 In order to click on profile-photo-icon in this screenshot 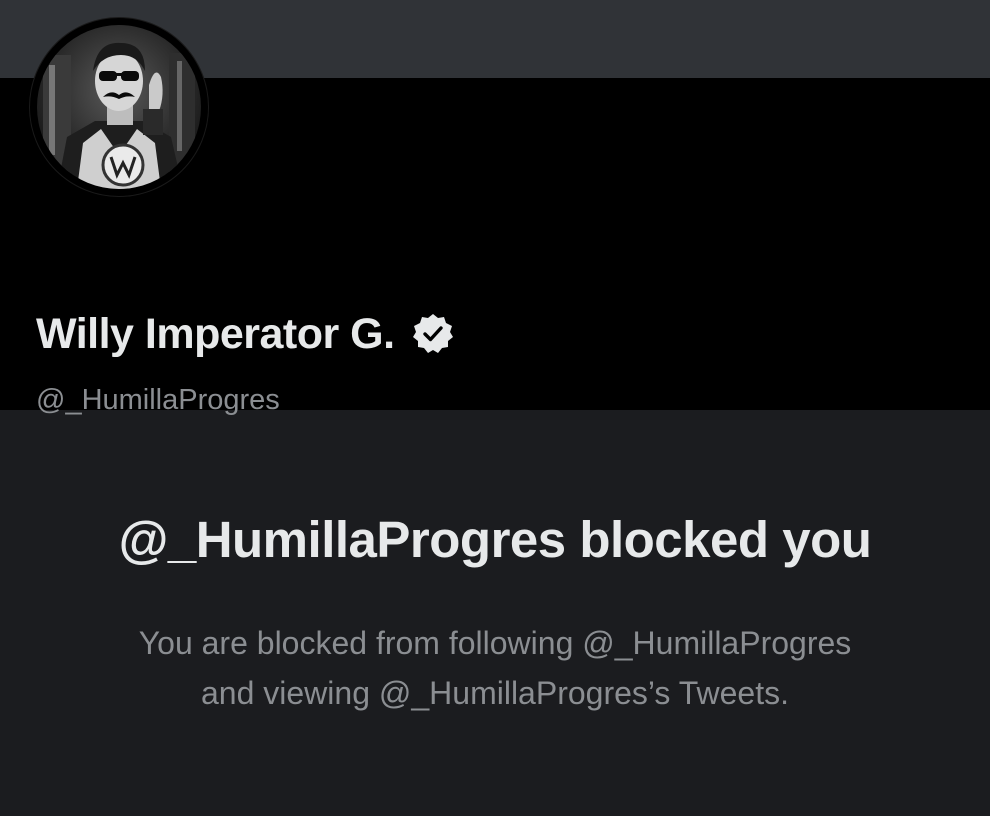, I will do `click(119, 107)`.